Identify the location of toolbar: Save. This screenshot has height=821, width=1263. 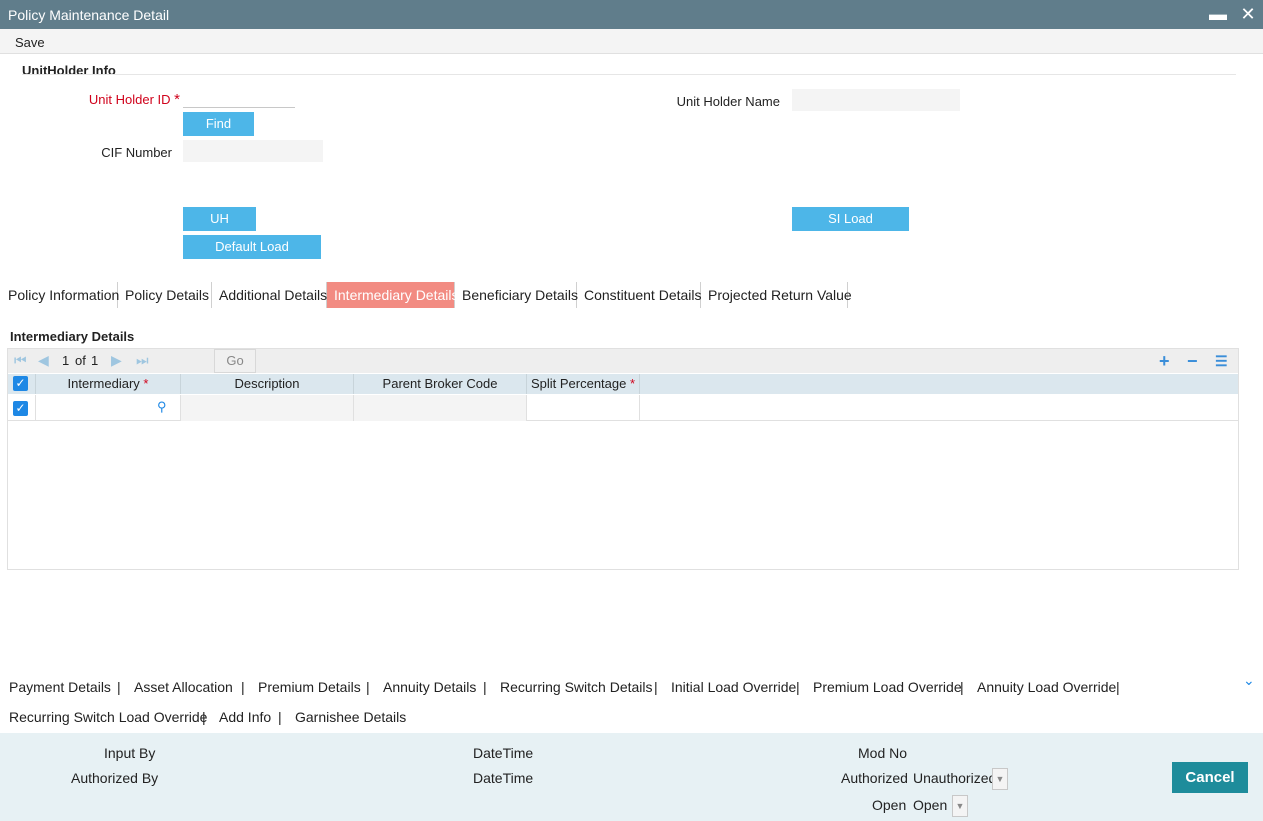
(631, 41).